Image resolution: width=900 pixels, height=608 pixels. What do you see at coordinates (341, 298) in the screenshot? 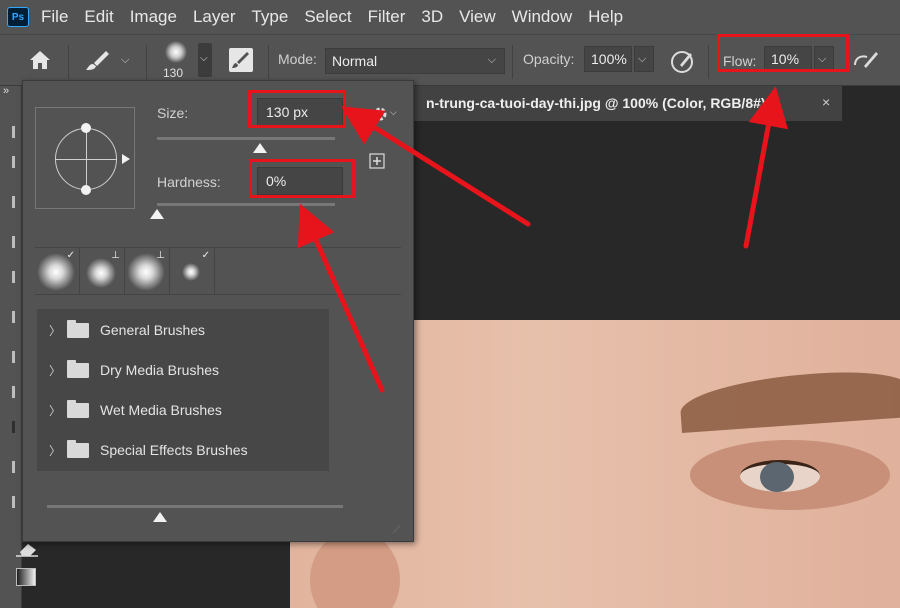
I see `hardness-arrow` at bounding box center [341, 298].